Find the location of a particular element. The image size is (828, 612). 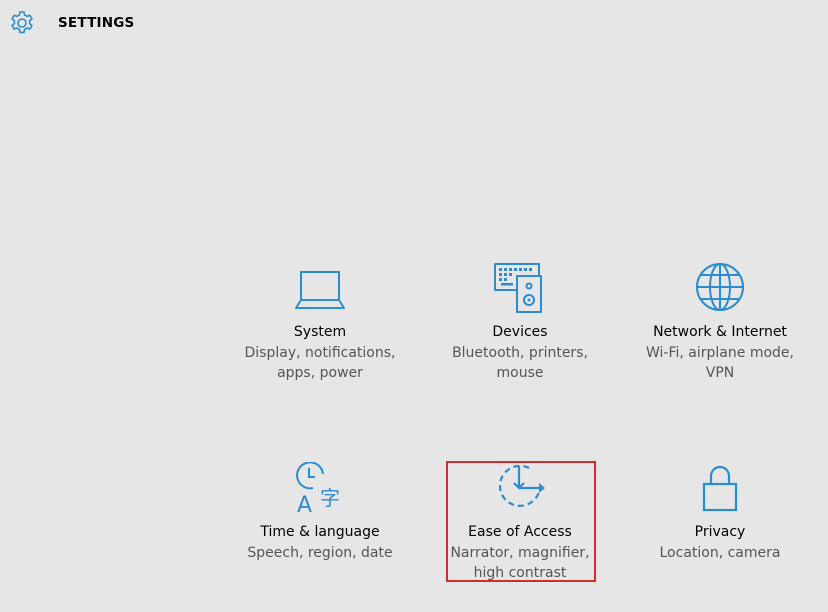

tile-time-name: Time & language is located at coordinates (320, 532).